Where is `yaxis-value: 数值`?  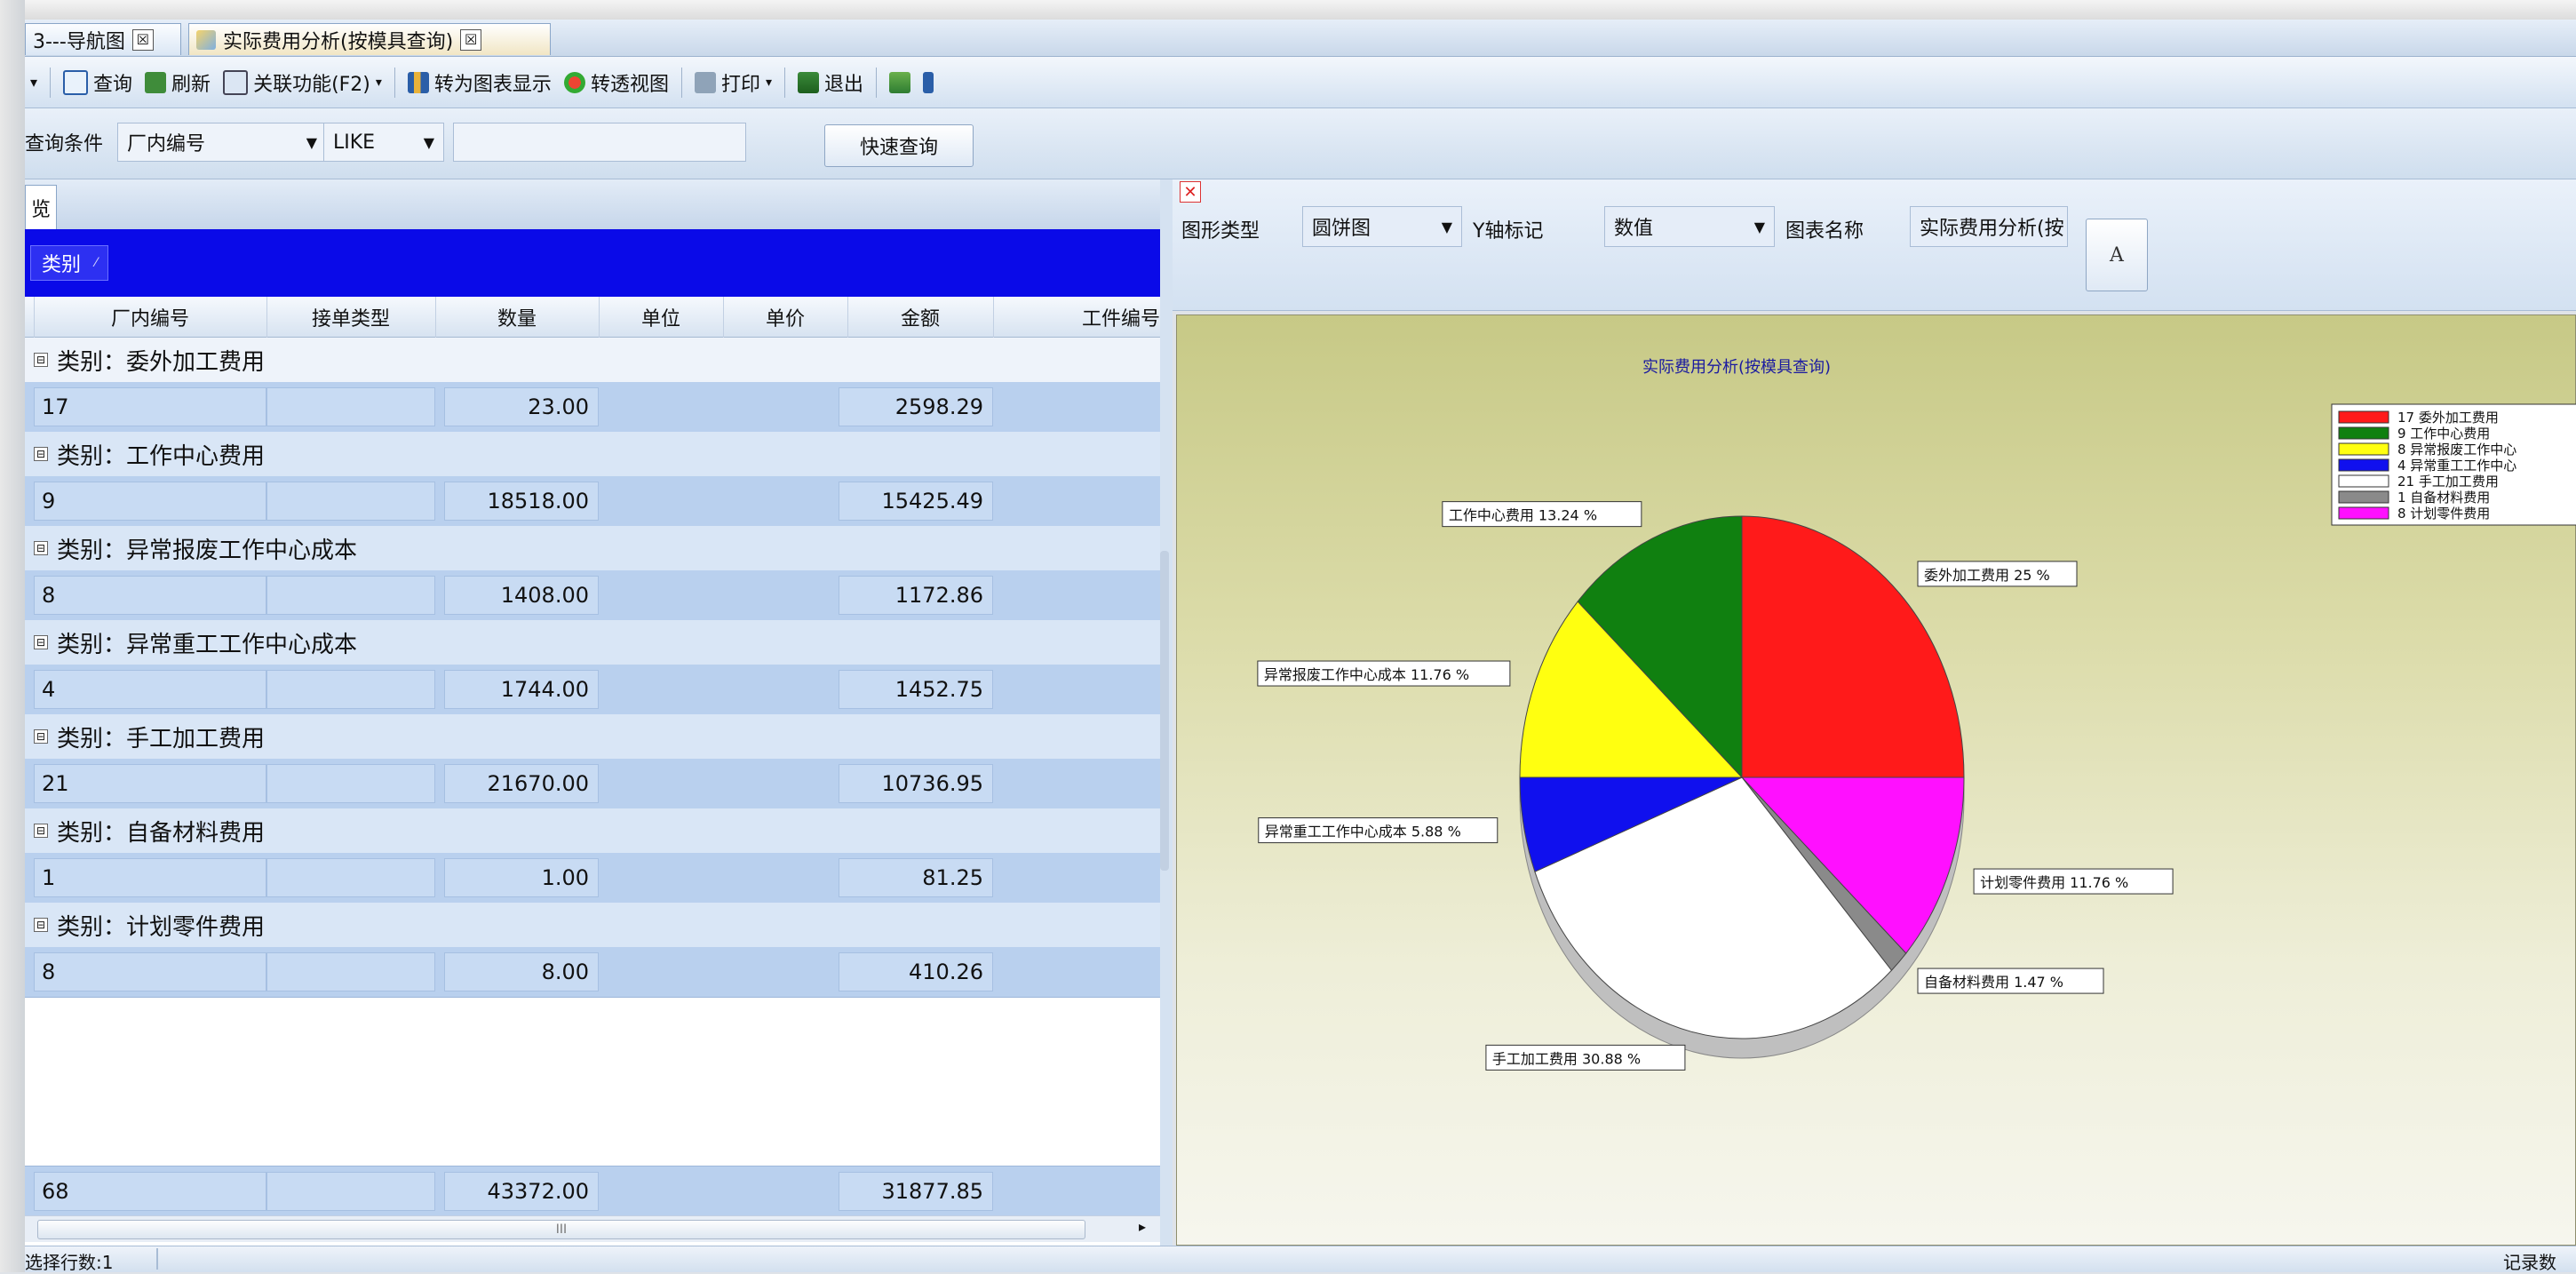 yaxis-value: 数值 is located at coordinates (1634, 229).